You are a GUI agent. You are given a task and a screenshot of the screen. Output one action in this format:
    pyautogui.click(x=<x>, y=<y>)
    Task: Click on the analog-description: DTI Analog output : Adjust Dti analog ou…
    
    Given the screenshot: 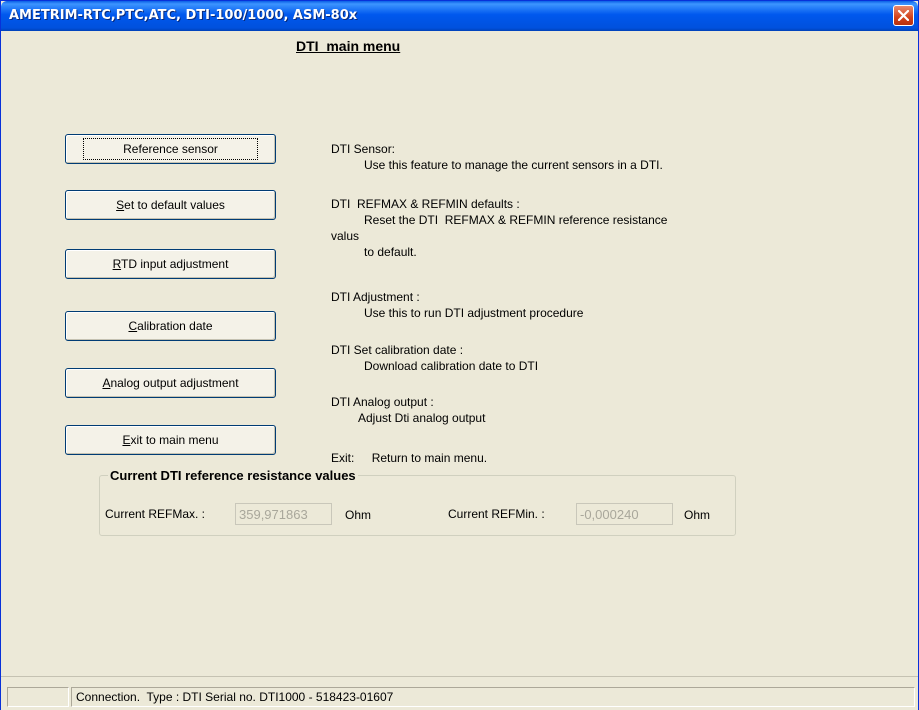 What is the action you would take?
    pyautogui.click(x=408, y=410)
    